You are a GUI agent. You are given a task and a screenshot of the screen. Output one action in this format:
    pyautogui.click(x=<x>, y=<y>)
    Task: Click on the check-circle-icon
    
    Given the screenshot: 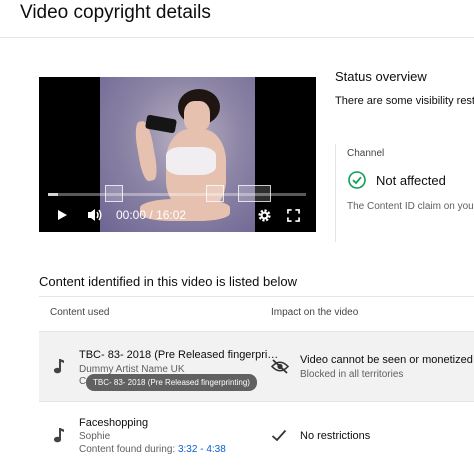 What is the action you would take?
    pyautogui.click(x=357, y=180)
    